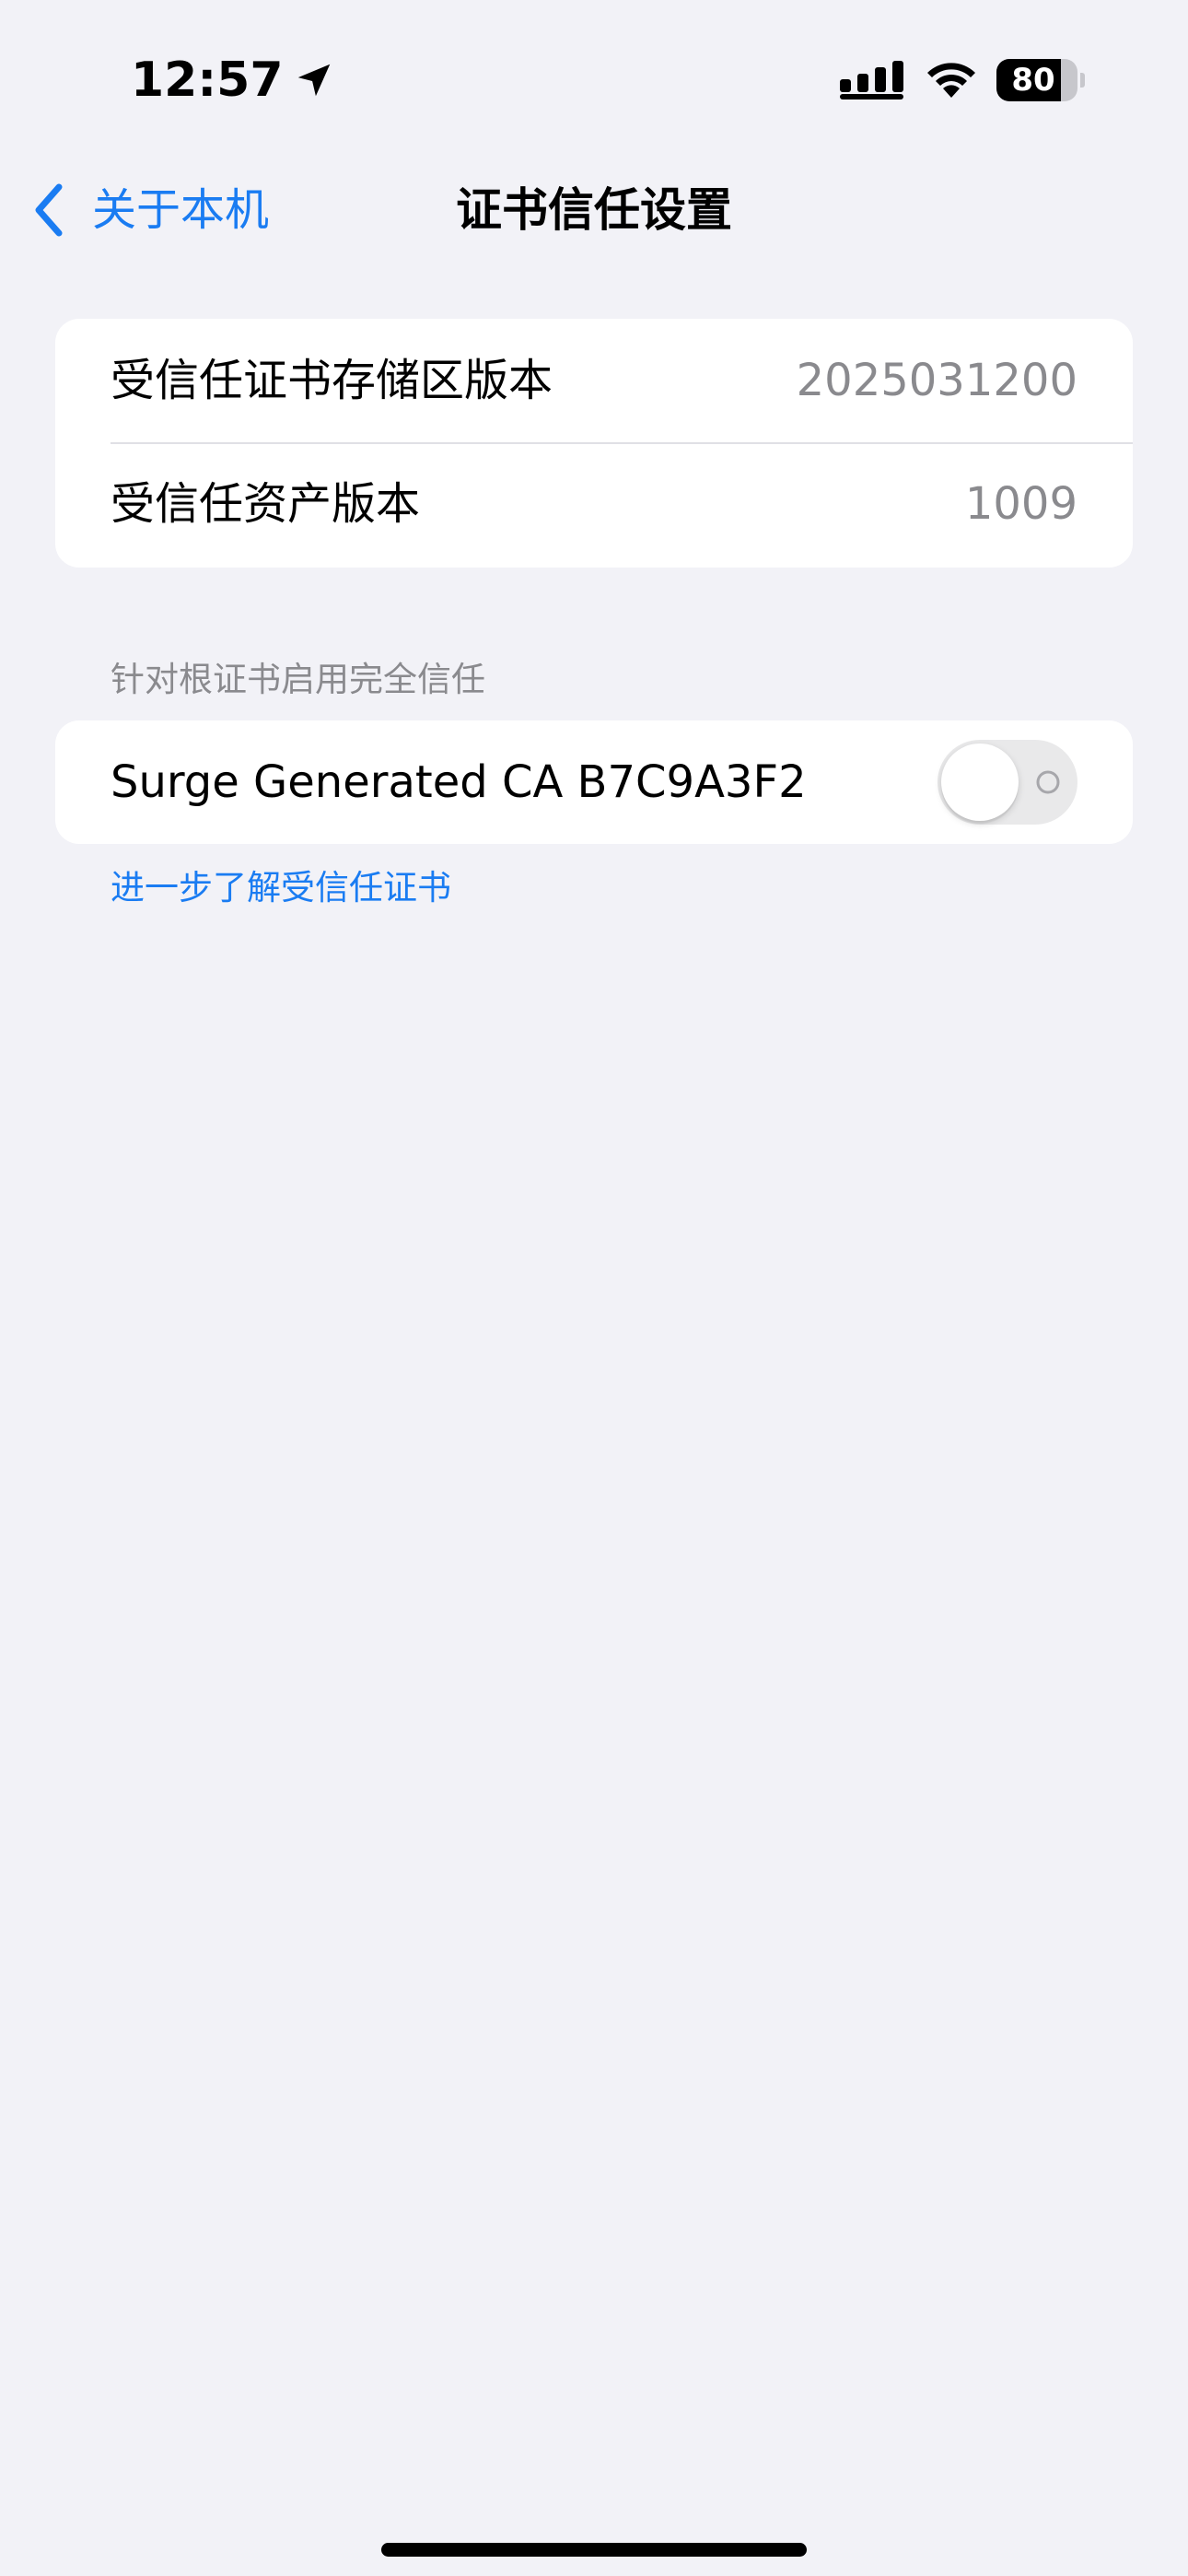 This screenshot has height=2576, width=1188. I want to click on battery-body: 80, so click(1036, 80).